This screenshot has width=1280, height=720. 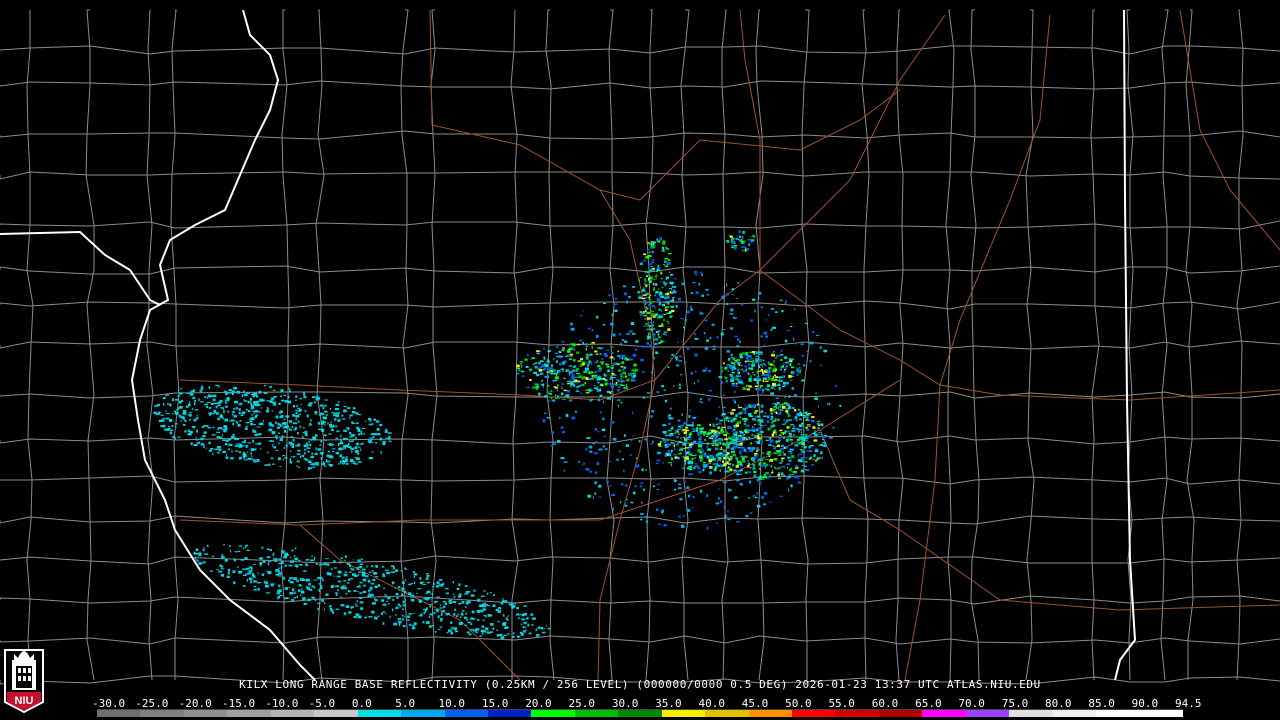 What do you see at coordinates (553, 713) in the screenshot?
I see `colorbar-segment` at bounding box center [553, 713].